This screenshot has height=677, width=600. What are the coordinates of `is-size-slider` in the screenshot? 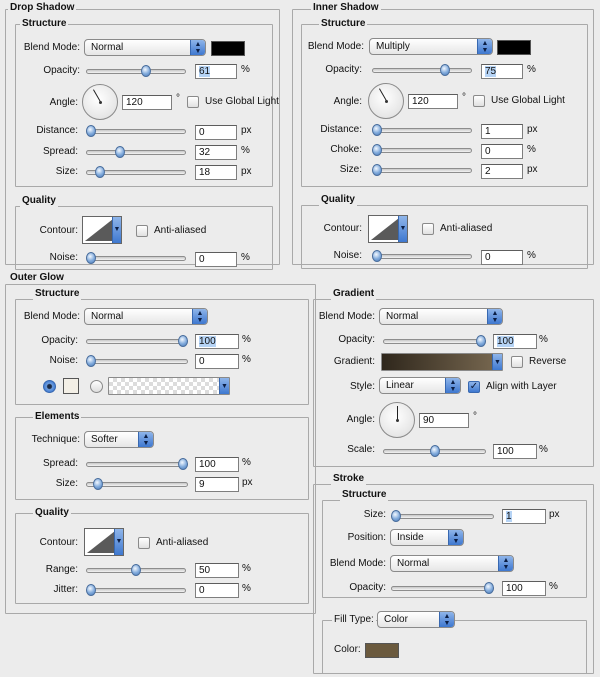 It's located at (422, 170).